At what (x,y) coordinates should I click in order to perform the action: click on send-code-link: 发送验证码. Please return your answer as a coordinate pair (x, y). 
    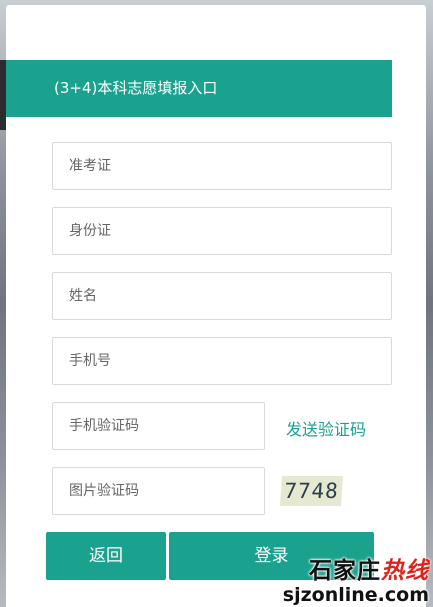
    Looking at the image, I should click on (326, 428).